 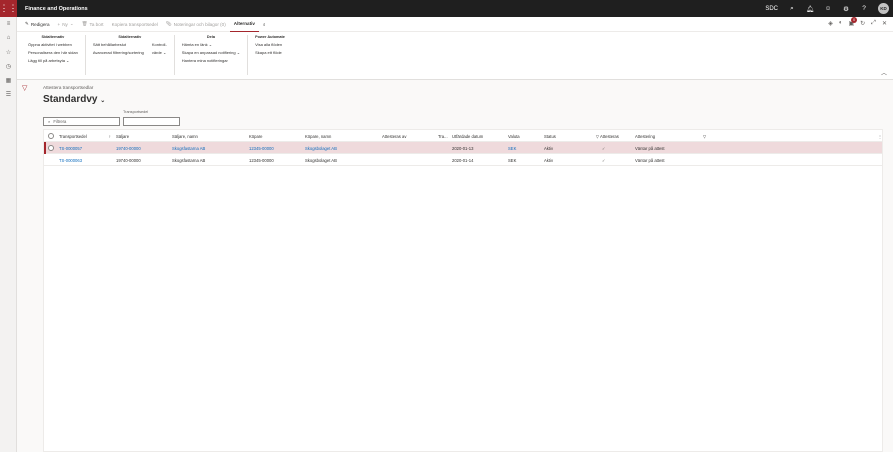 What do you see at coordinates (8, 80) in the screenshot?
I see `workspaces-icon: ▦` at bounding box center [8, 80].